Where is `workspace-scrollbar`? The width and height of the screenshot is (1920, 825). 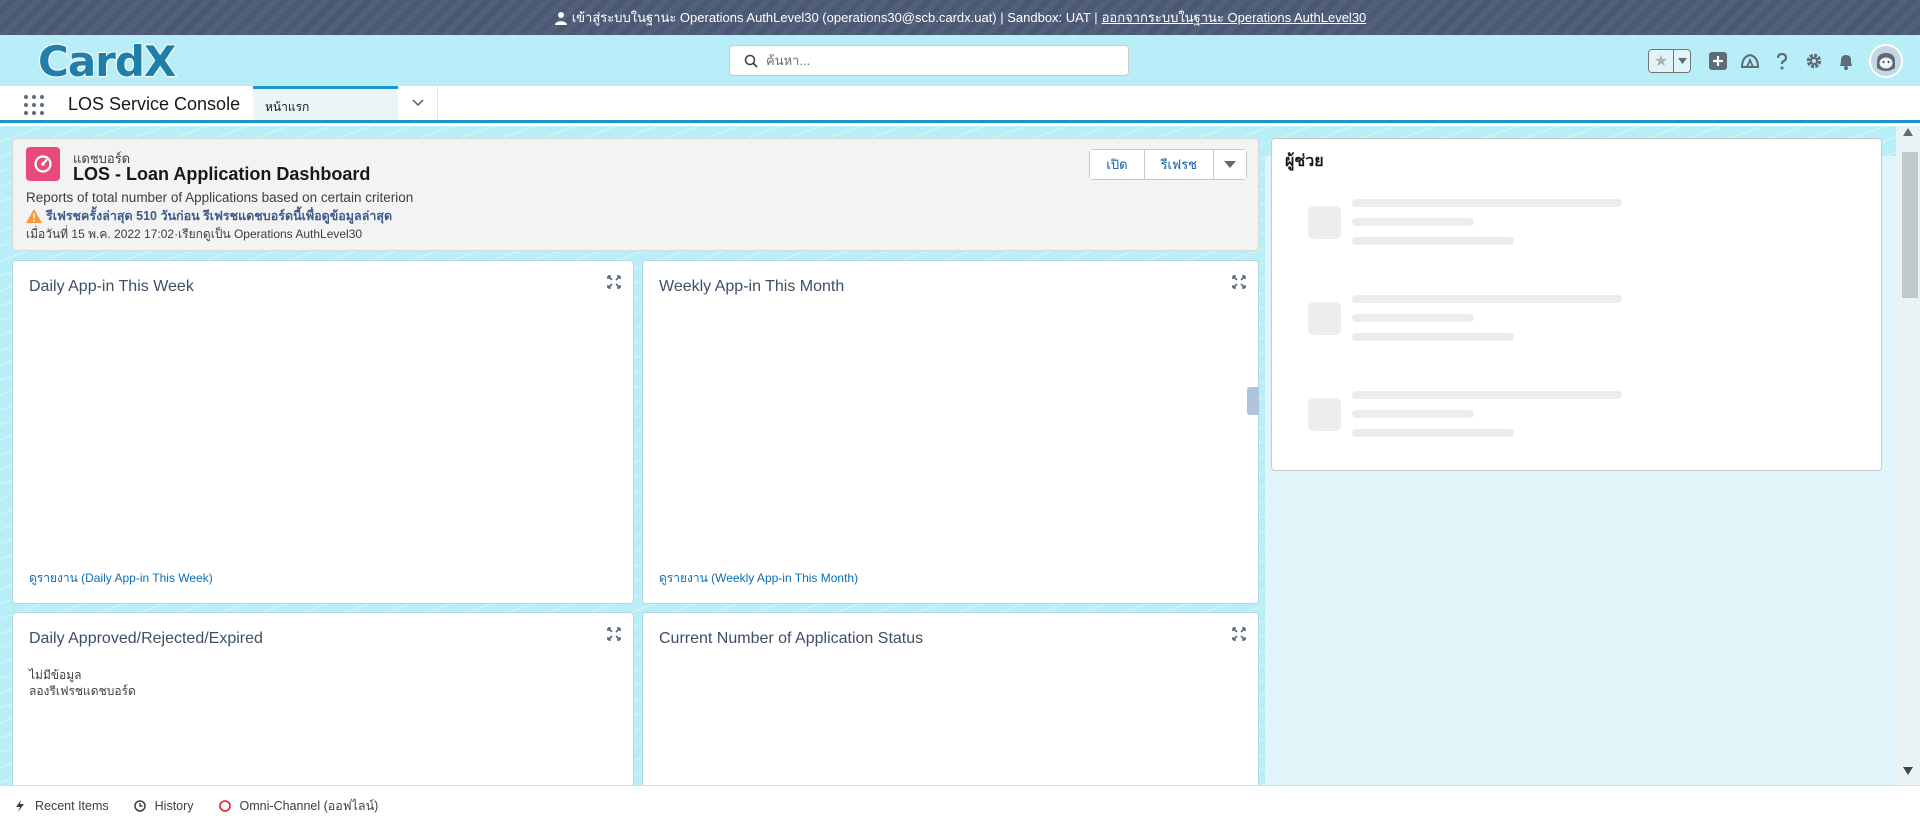
workspace-scrollbar is located at coordinates (1908, 455).